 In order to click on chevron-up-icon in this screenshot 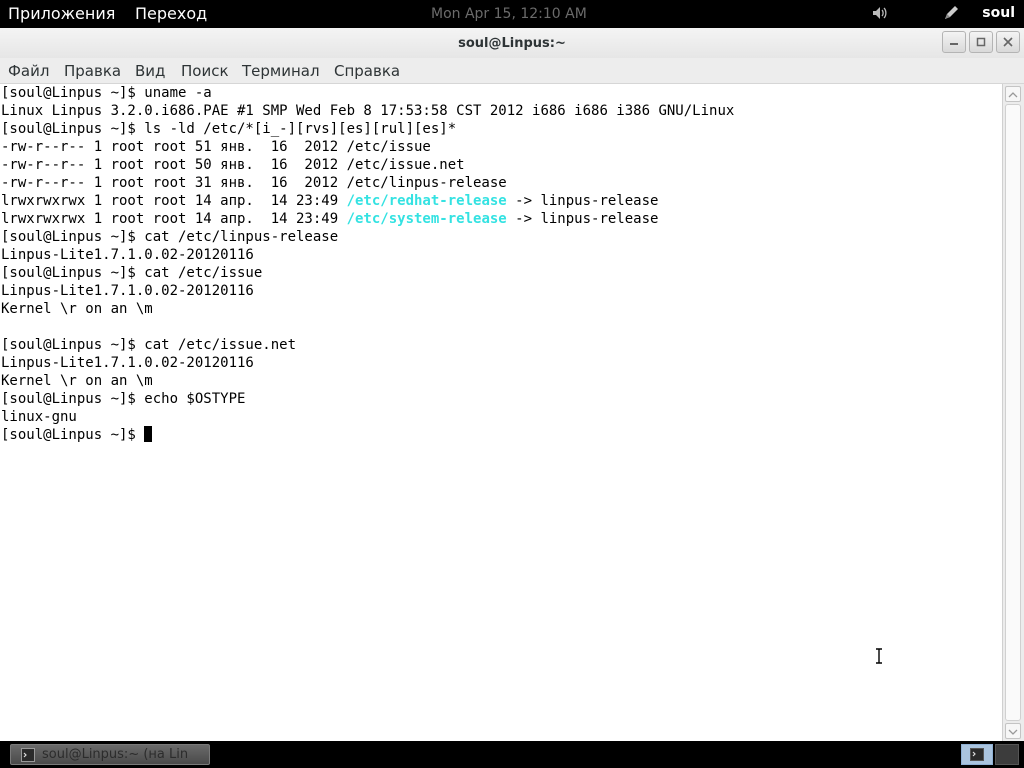, I will do `click(1013, 95)`.